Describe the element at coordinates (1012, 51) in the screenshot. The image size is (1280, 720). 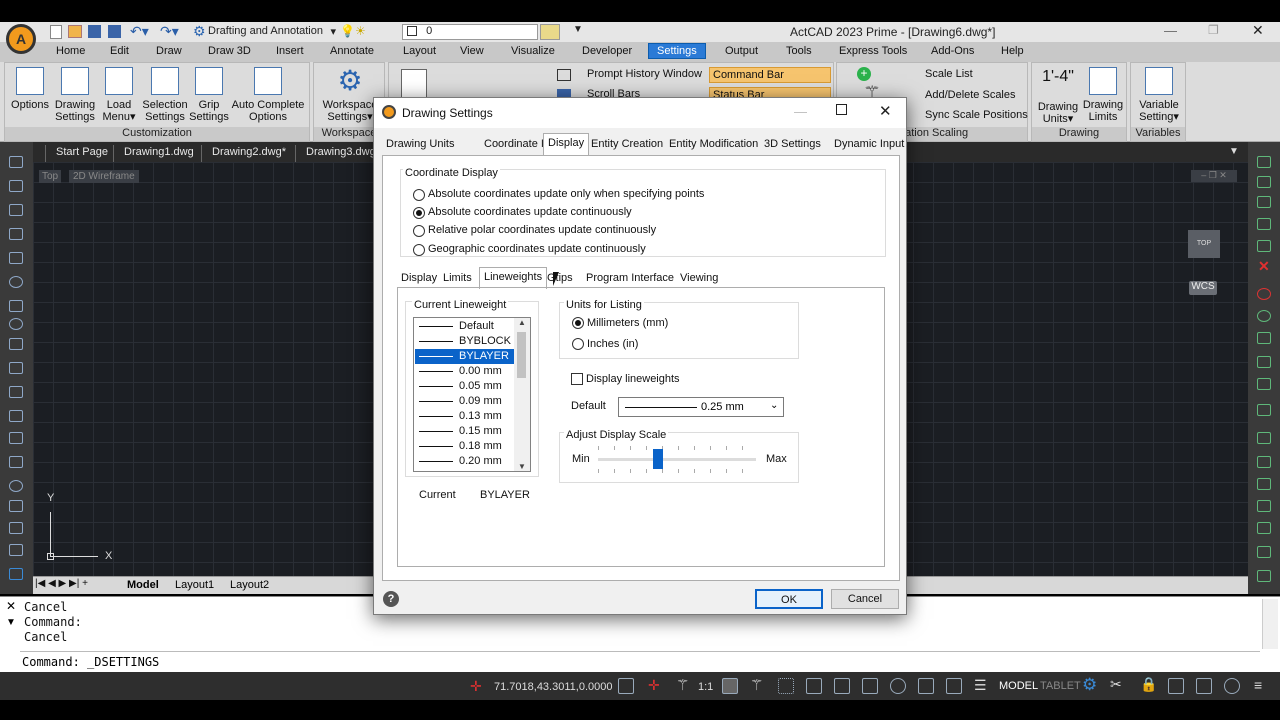
I see `menu-item: Help` at that location.